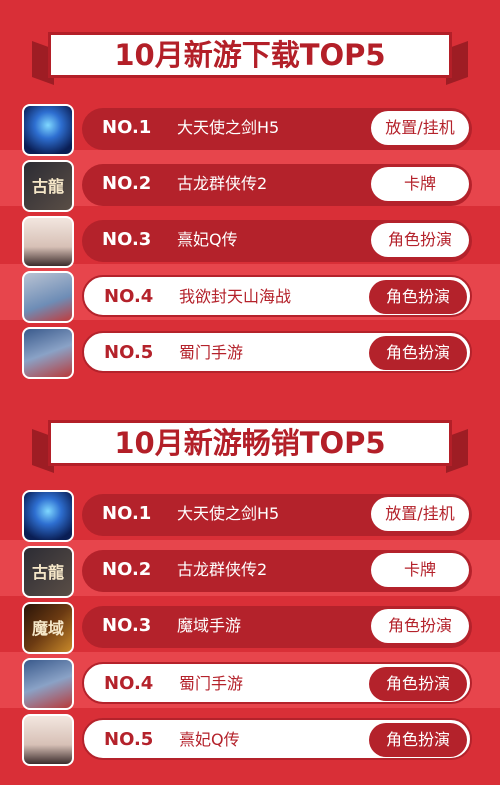  Describe the element at coordinates (250, 350) in the screenshot. I see `list-item: NO.5 蜀门手游 角色扮演` at that location.